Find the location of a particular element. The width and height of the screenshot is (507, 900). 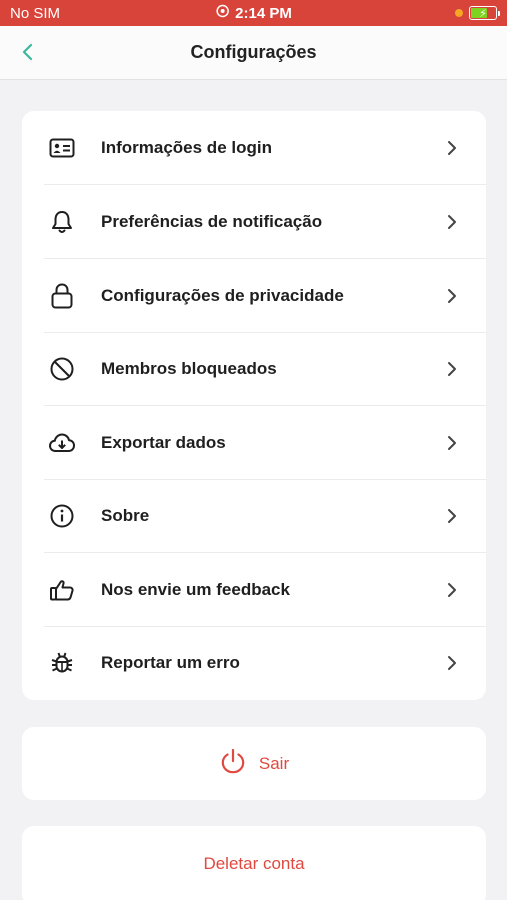

logout-label: Sair is located at coordinates (274, 763).